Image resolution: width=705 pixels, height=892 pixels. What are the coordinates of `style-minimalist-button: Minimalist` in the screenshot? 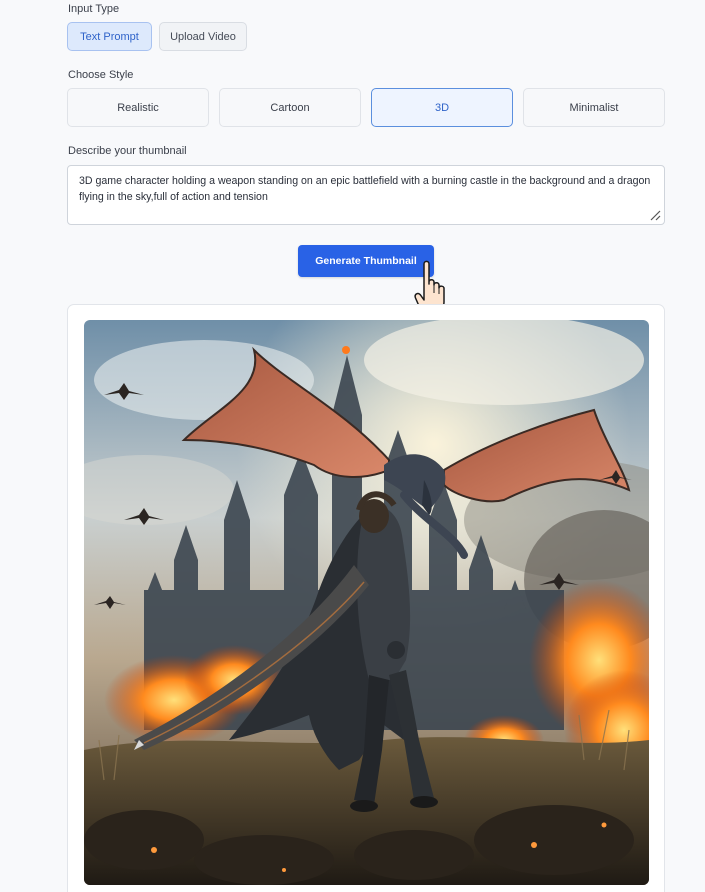 It's located at (594, 107).